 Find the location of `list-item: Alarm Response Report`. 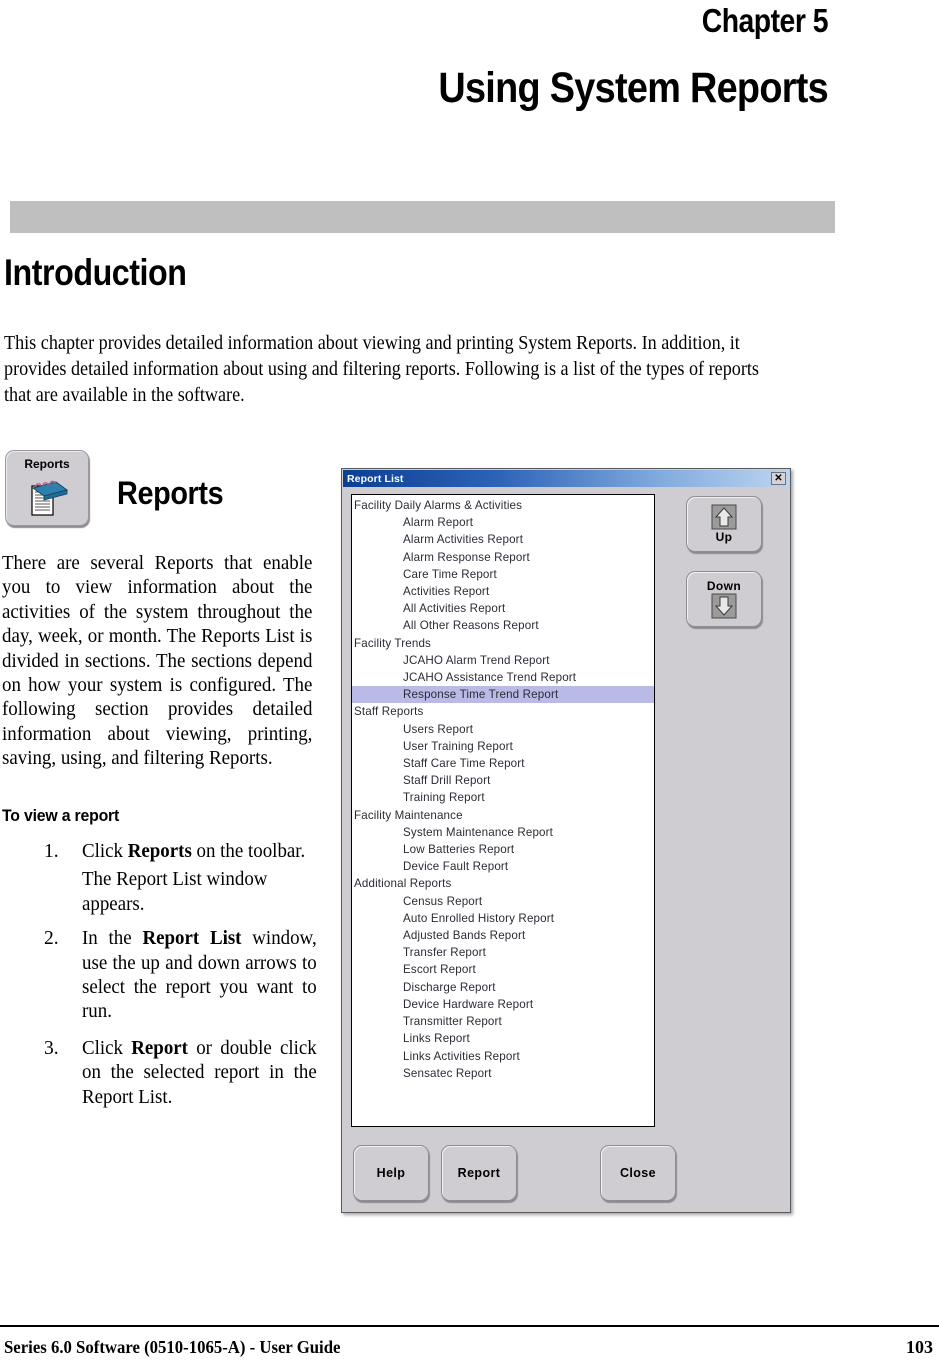

list-item: Alarm Response Report is located at coordinates (503, 557).